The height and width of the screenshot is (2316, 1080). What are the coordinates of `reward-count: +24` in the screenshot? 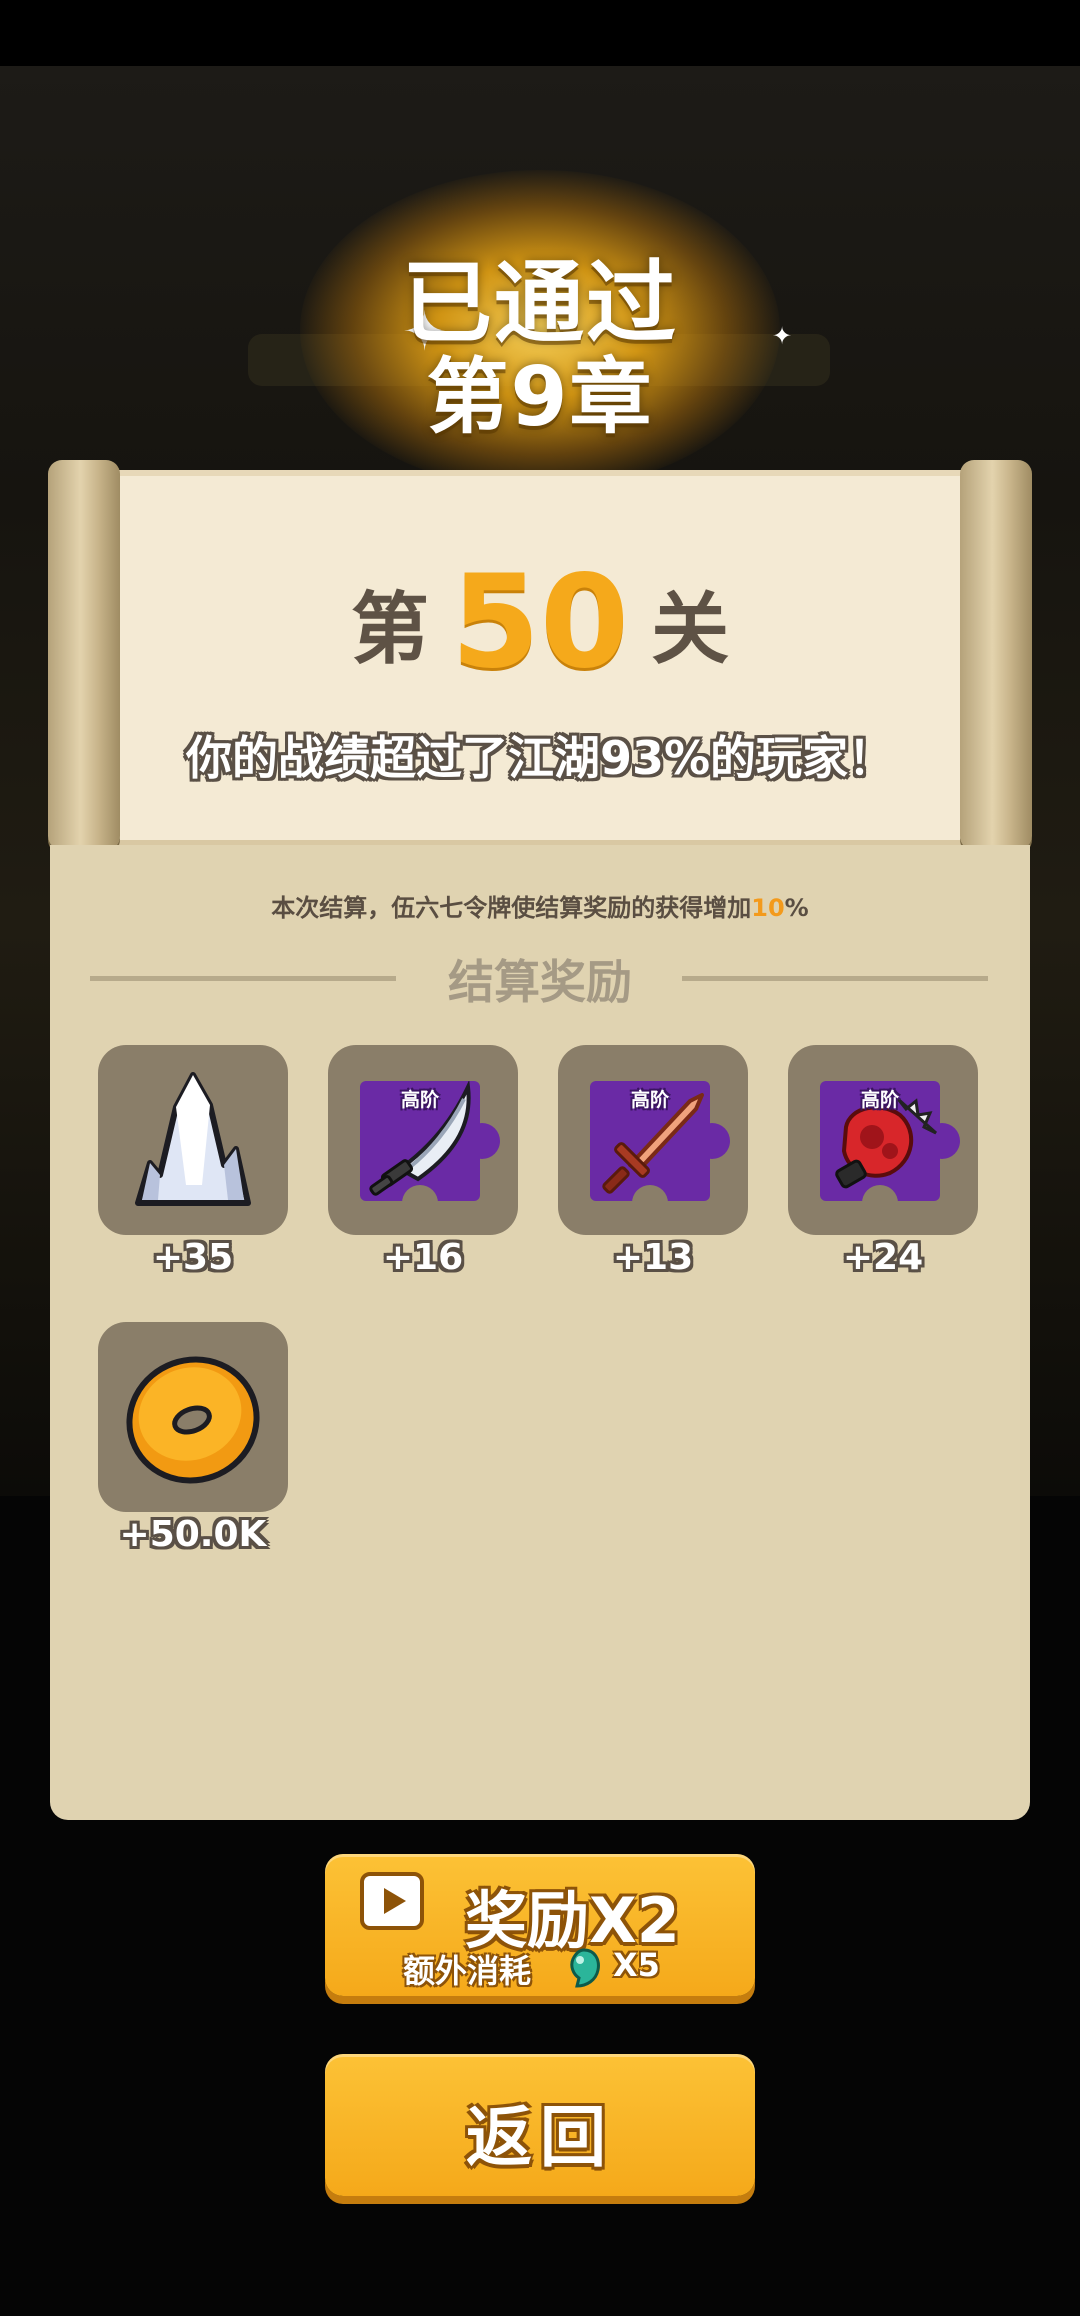 It's located at (883, 1257).